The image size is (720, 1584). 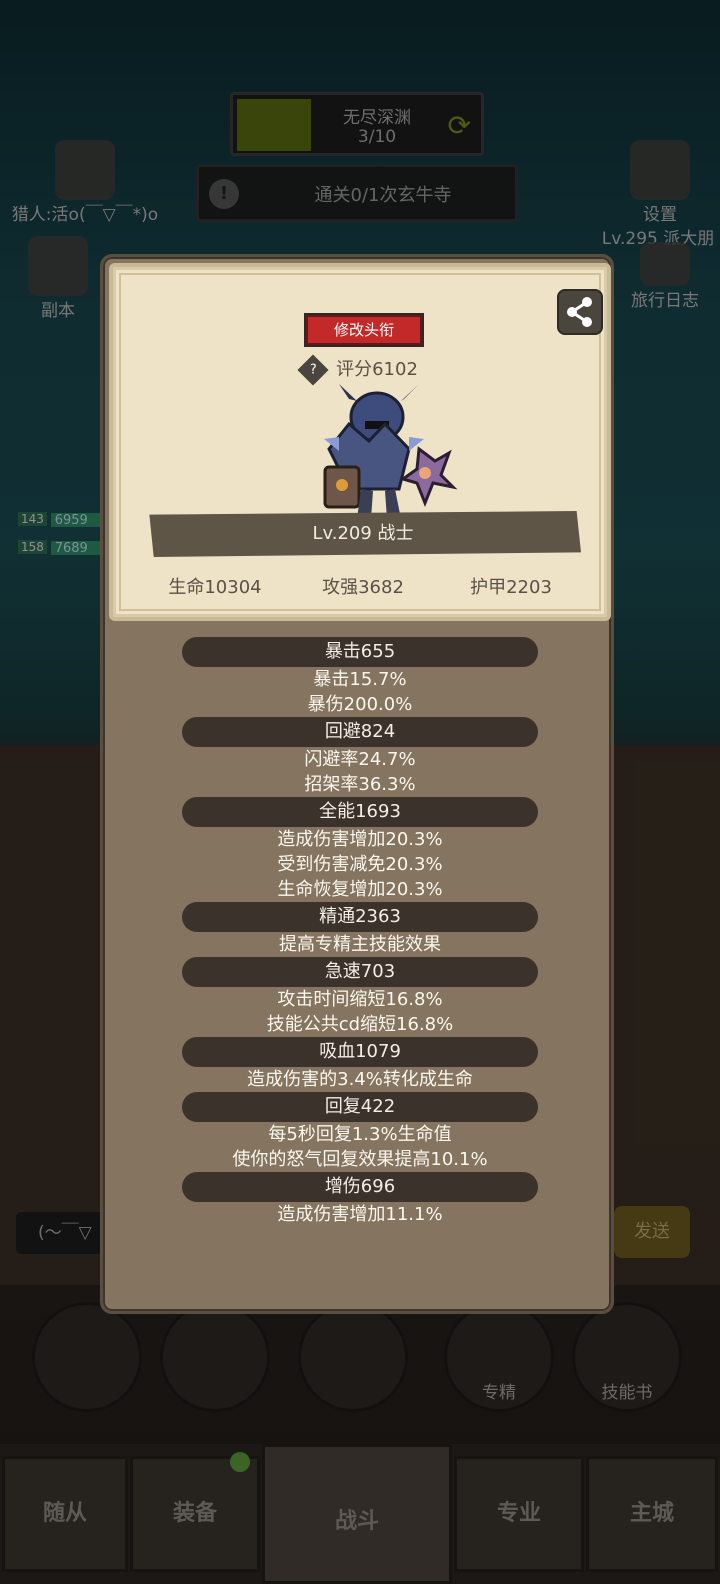 What do you see at coordinates (360, 704) in the screenshot?
I see `stat-line: 暴伤200.0%` at bounding box center [360, 704].